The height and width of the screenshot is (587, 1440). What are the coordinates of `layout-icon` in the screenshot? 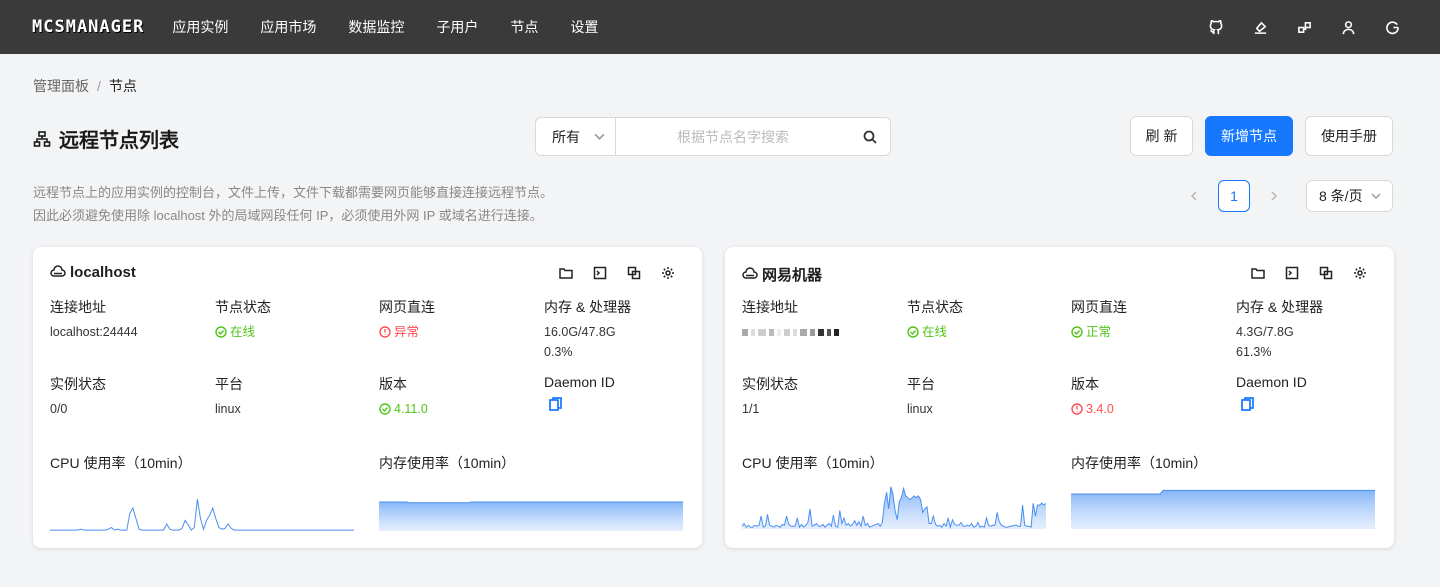 It's located at (1304, 27).